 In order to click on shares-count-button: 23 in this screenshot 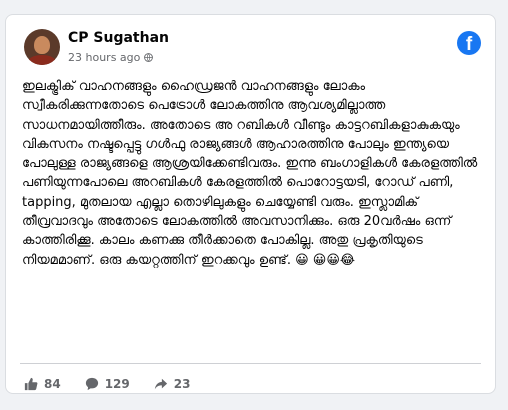, I will do `click(172, 384)`.